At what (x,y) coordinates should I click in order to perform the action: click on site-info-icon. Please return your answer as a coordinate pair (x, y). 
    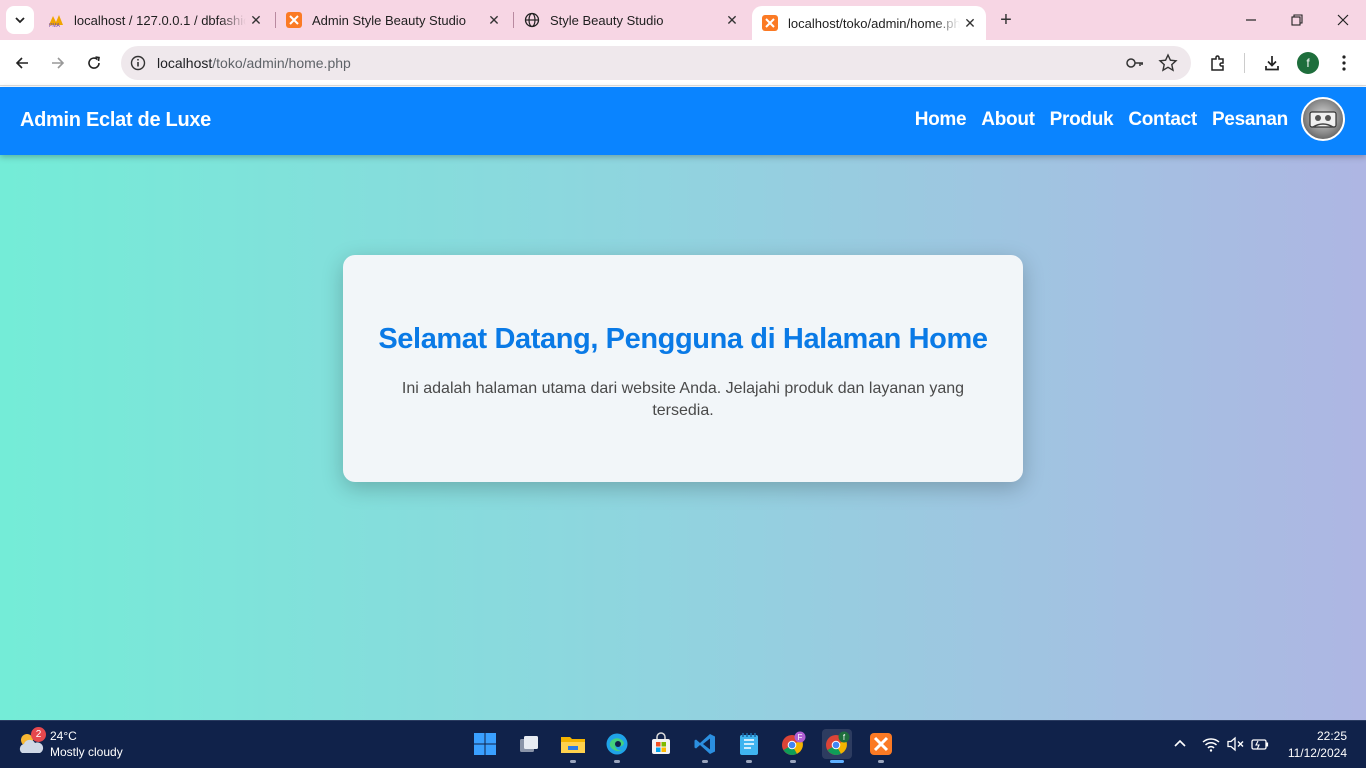
    Looking at the image, I should click on (138, 63).